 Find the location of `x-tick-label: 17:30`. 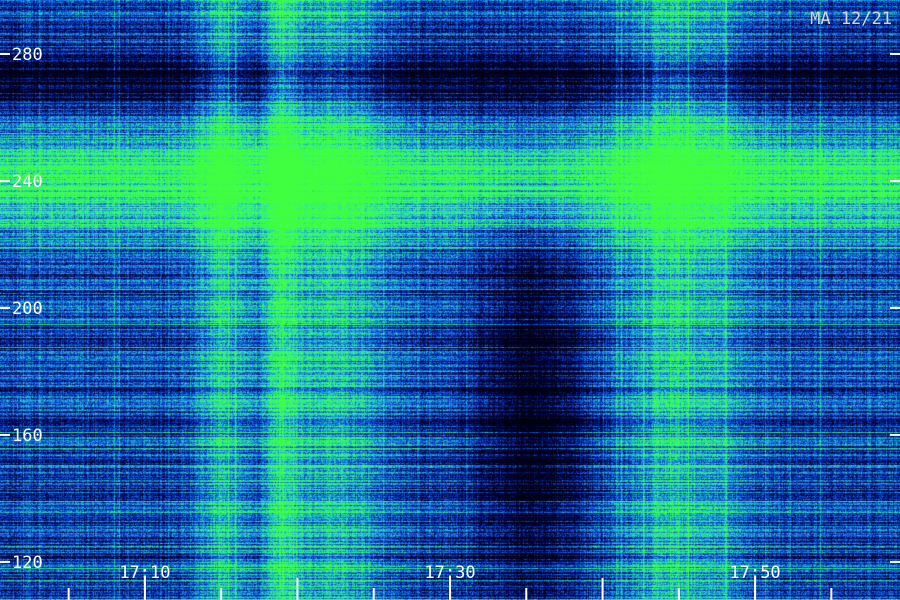

x-tick-label: 17:30 is located at coordinates (449, 573).